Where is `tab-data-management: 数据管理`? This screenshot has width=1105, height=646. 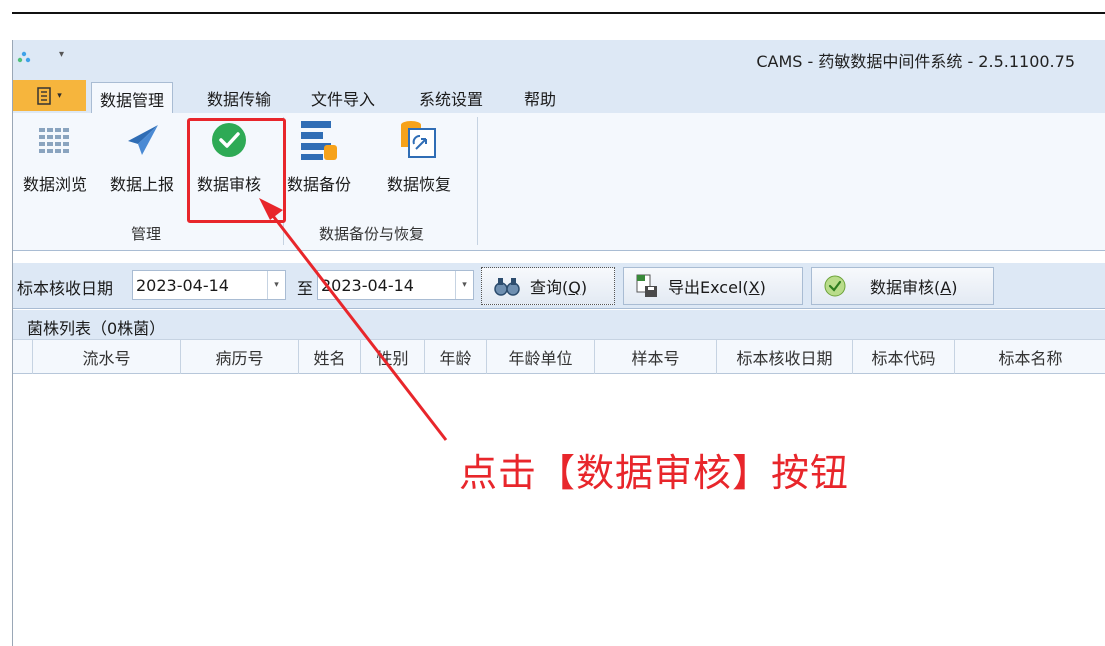 tab-data-management: 数据管理 is located at coordinates (132, 98).